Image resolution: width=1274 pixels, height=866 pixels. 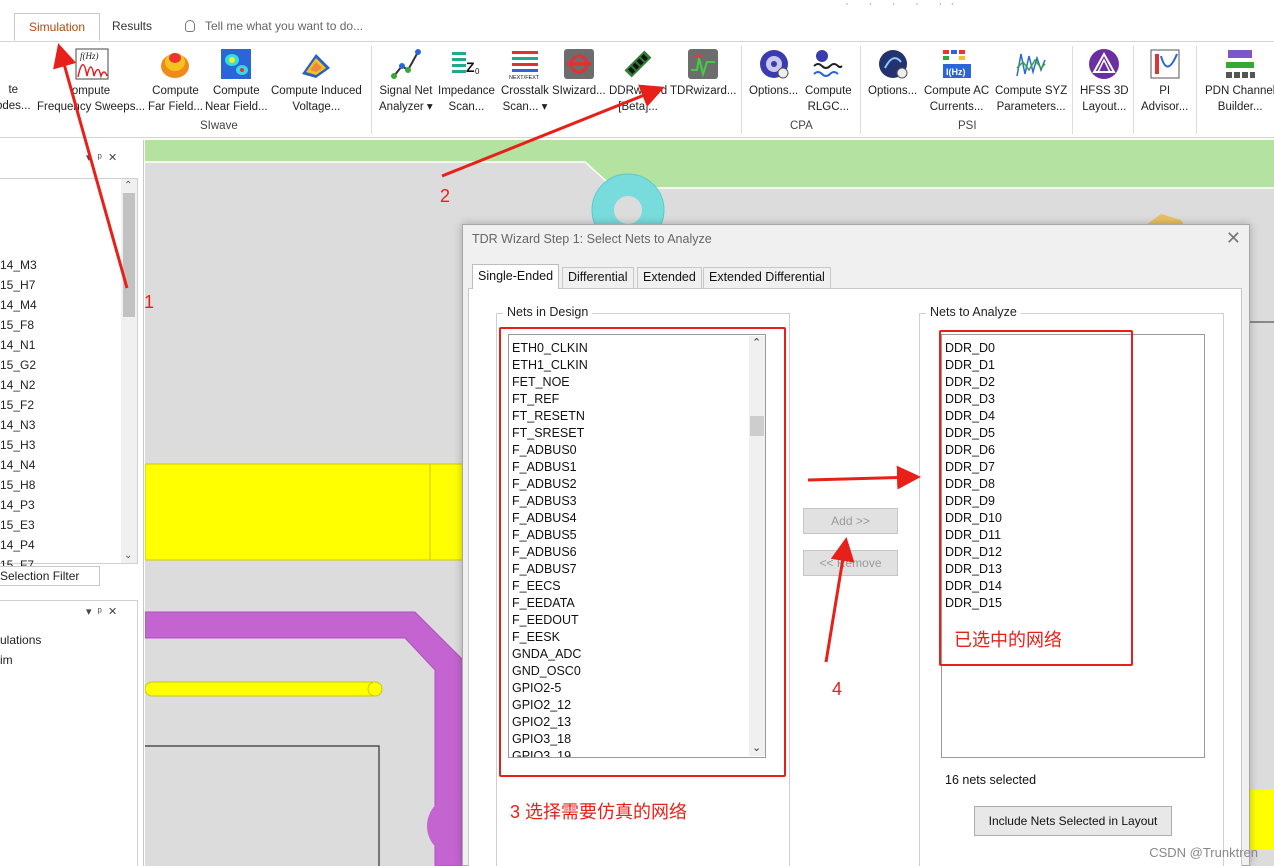 I want to click on simulations-tree: ulations im, so click(x=69, y=733).